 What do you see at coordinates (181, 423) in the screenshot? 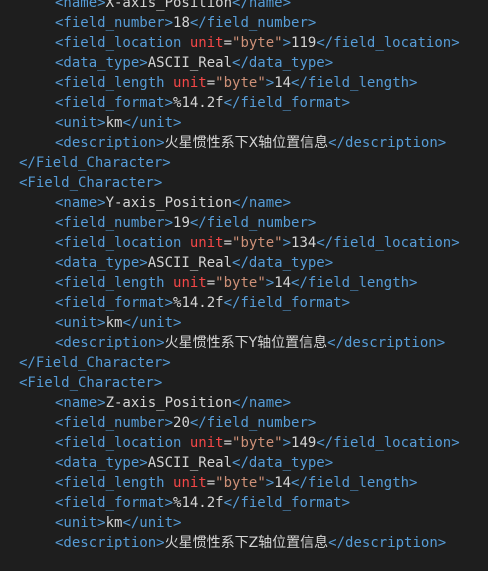
I see `element-value: 20` at bounding box center [181, 423].